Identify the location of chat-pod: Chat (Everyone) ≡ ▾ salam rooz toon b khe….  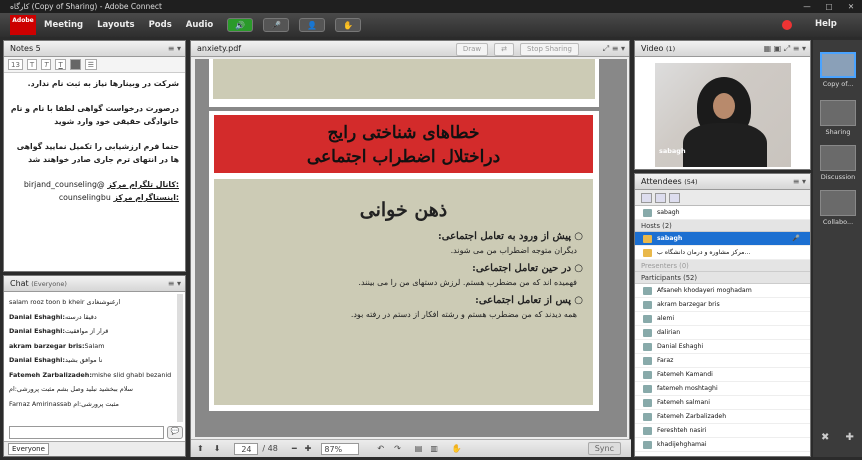
(94, 366).